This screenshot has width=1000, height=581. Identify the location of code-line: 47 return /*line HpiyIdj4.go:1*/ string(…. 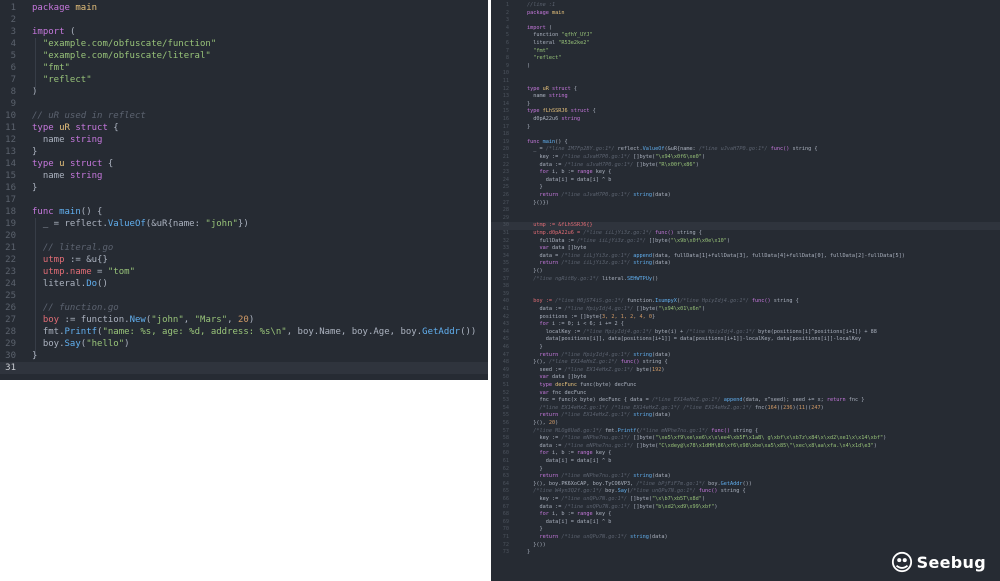
(745, 355).